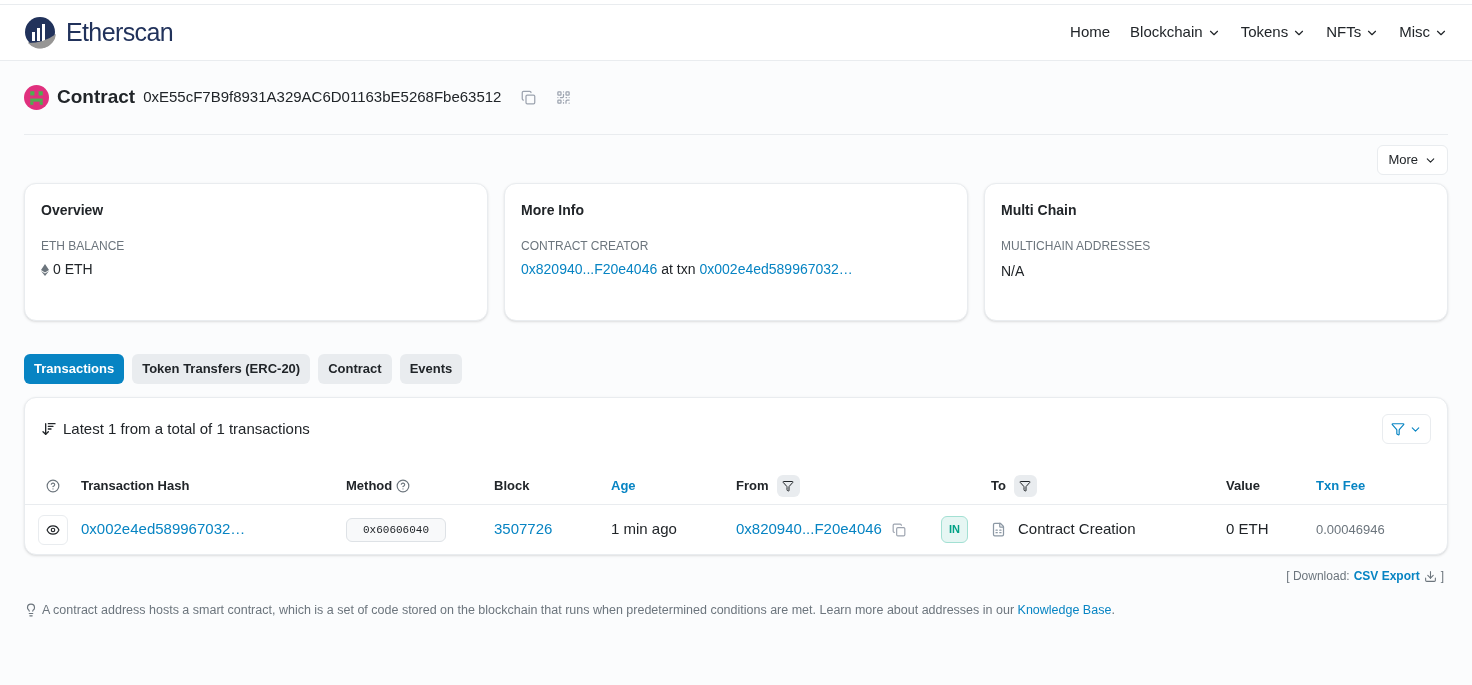 Image resolution: width=1472 pixels, height=685 pixels. What do you see at coordinates (31, 610) in the screenshot?
I see `lightbulb-icon` at bounding box center [31, 610].